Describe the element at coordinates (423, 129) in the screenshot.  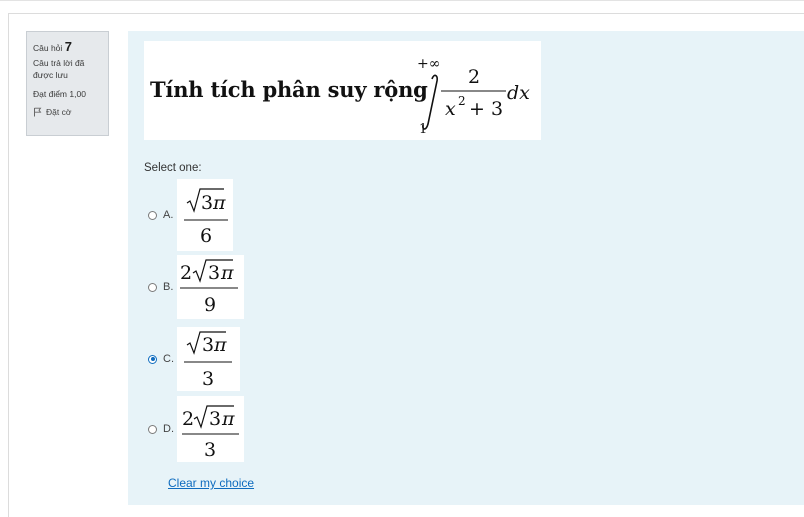
I see `integral-lower-limit: 1` at that location.